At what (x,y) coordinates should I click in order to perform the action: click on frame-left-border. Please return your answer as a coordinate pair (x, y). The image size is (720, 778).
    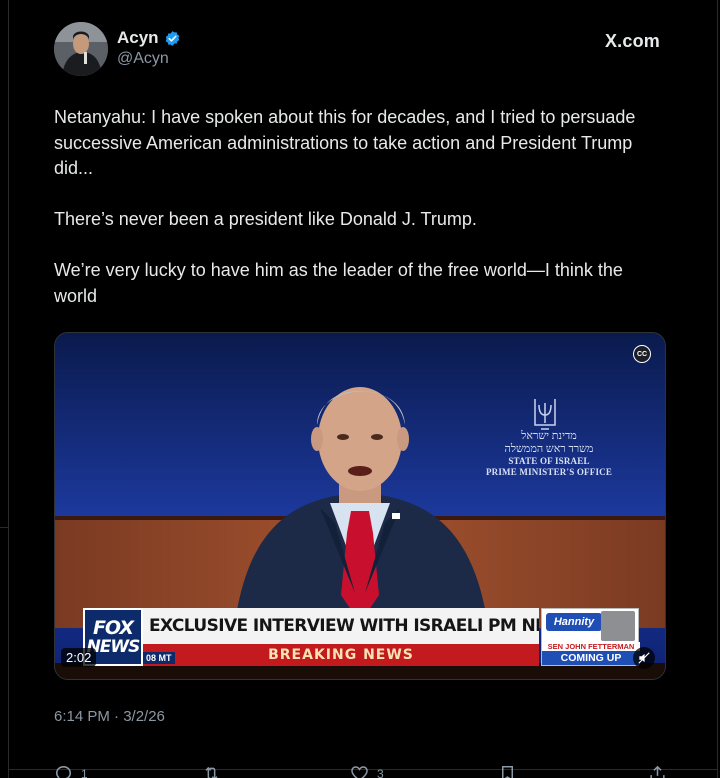
    Looking at the image, I should click on (8, 389).